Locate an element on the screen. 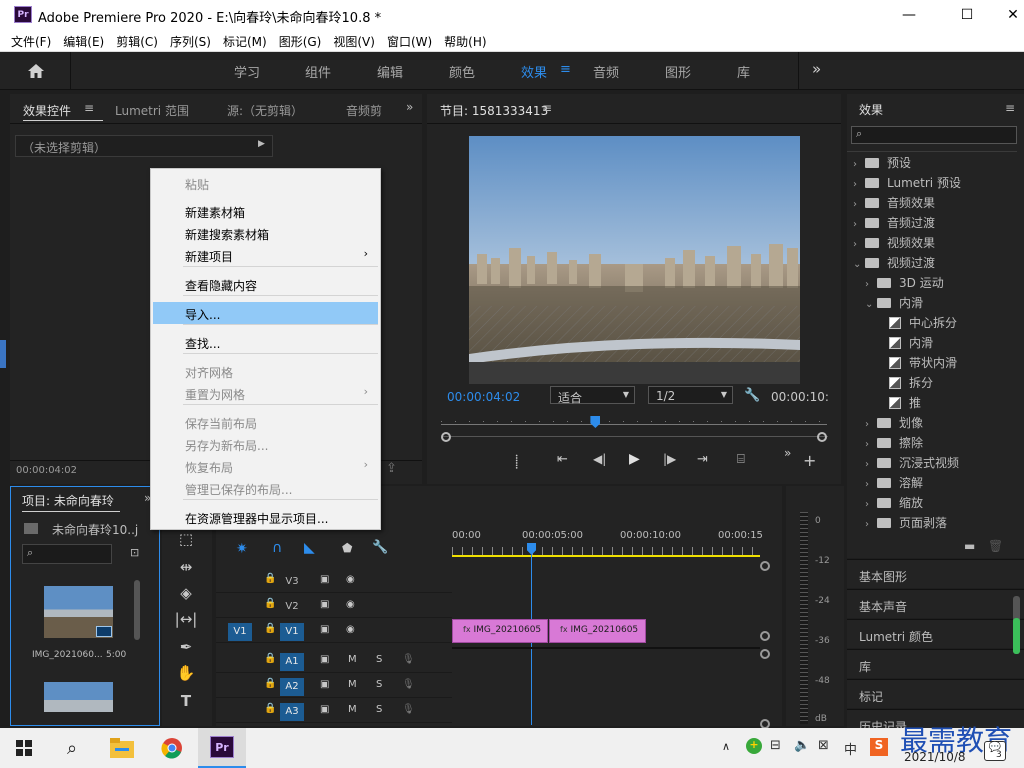 The height and width of the screenshot is (768, 1024). context-menu-item: 新建素材箱 is located at coordinates (265, 211).